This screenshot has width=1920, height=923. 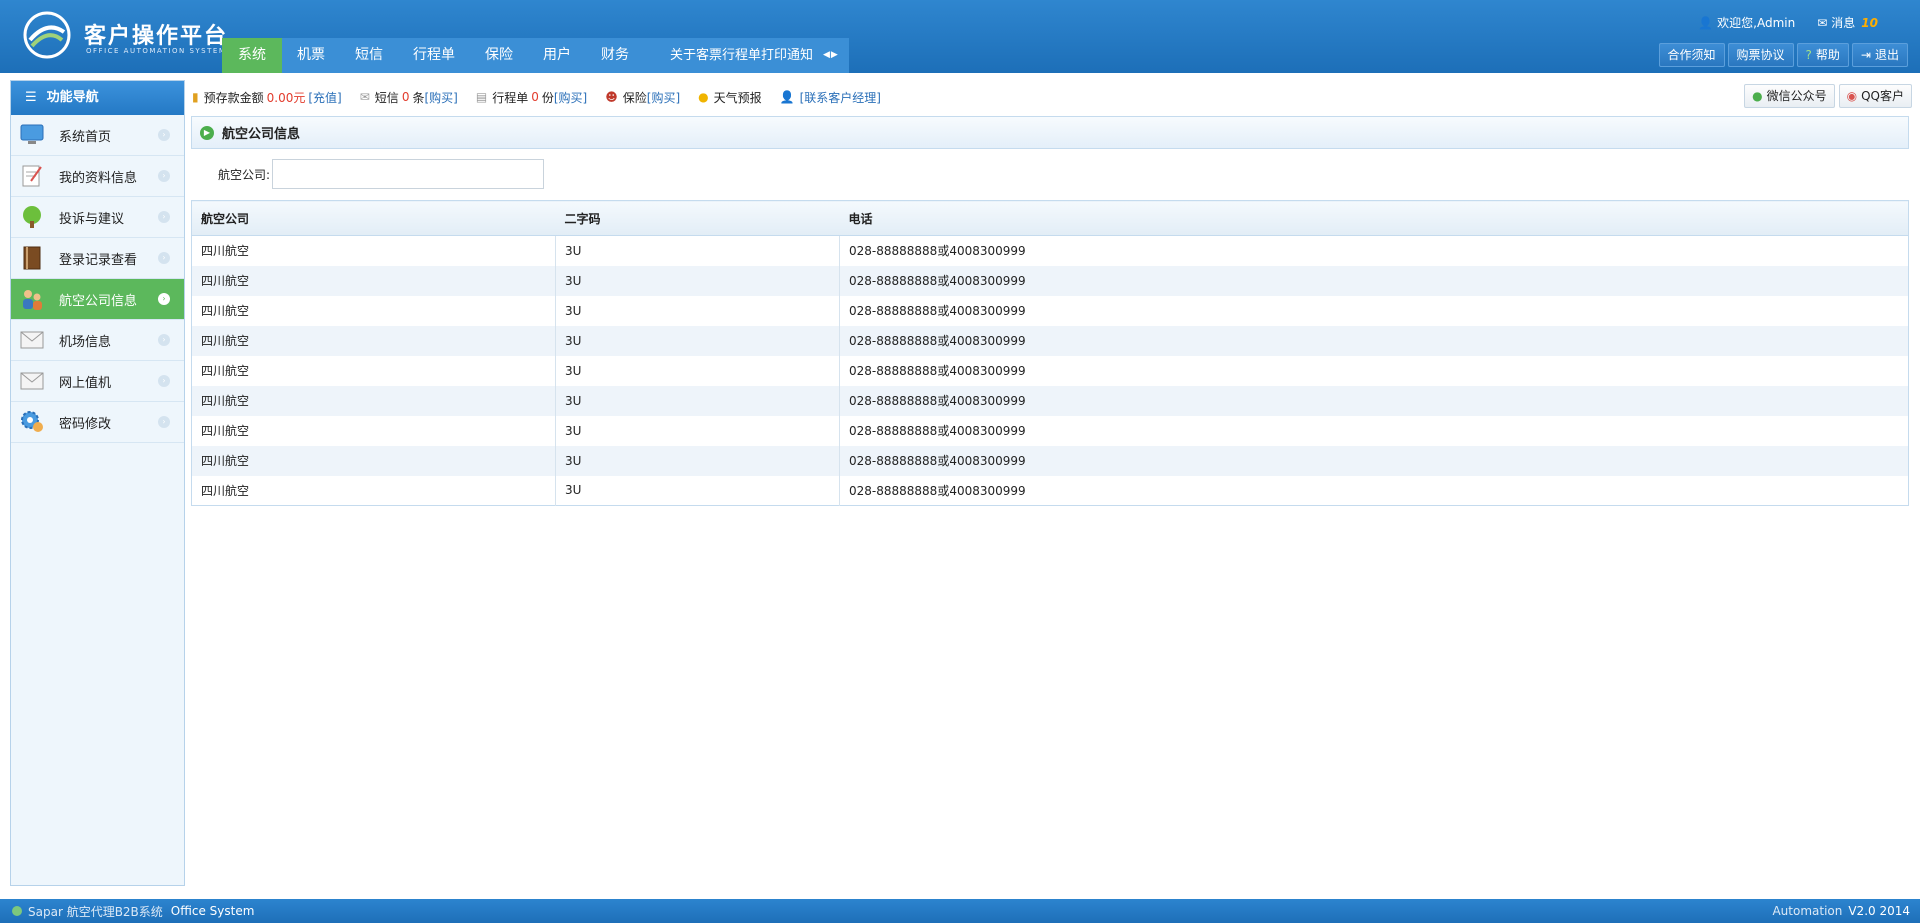 I want to click on user-area: 👤 欢迎您,Admin ✉ 消息 10, so click(x=1788, y=22).